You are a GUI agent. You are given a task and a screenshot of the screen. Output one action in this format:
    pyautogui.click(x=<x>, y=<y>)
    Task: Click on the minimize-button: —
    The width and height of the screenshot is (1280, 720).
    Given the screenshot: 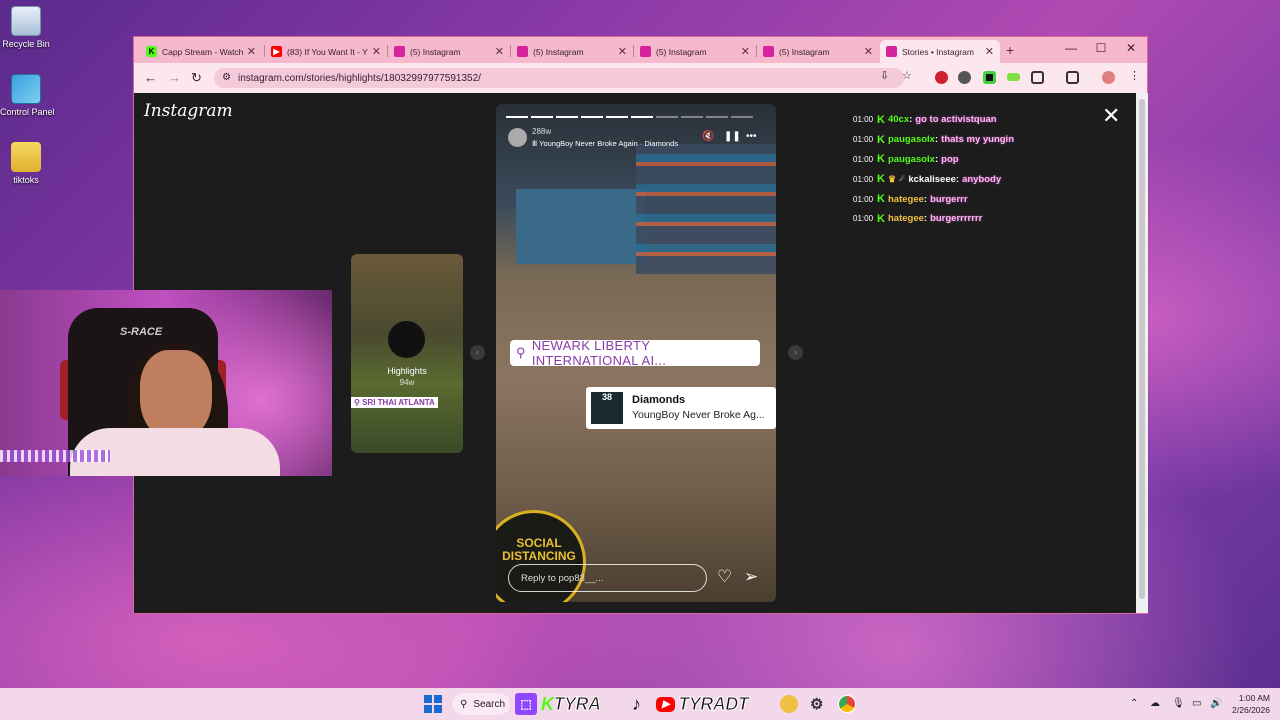 What is the action you would take?
    pyautogui.click(x=1071, y=48)
    